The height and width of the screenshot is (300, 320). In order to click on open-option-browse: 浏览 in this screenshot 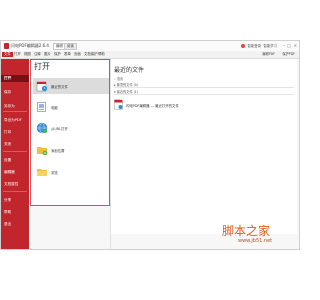, I will do `click(71, 172)`.